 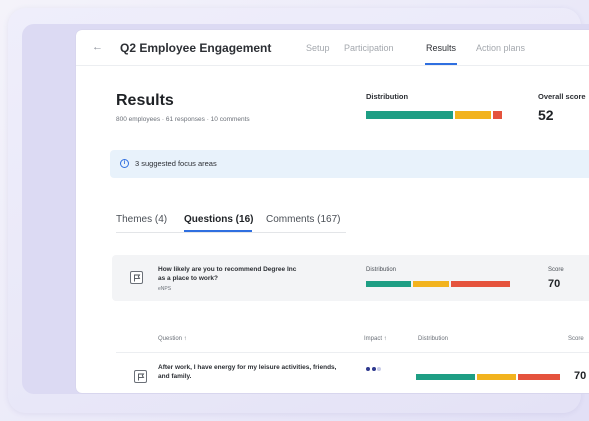 What do you see at coordinates (554, 284) in the screenshot?
I see `enps-score-value: 70` at bounding box center [554, 284].